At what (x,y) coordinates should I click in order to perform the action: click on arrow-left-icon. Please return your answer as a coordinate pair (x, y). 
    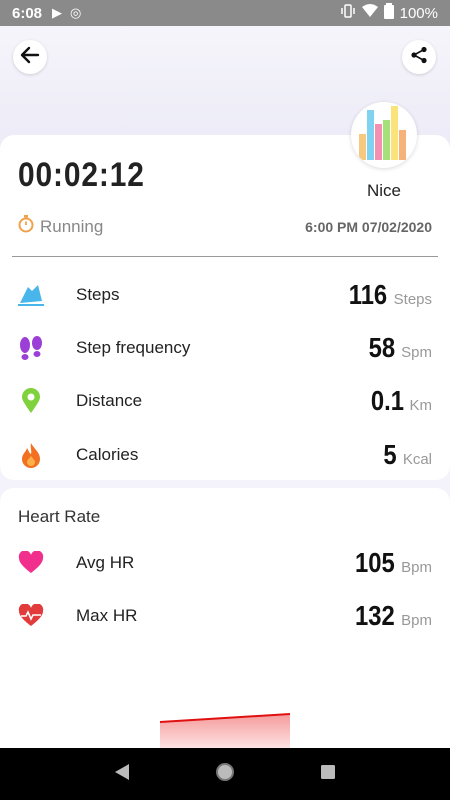
    Looking at the image, I should click on (30, 57).